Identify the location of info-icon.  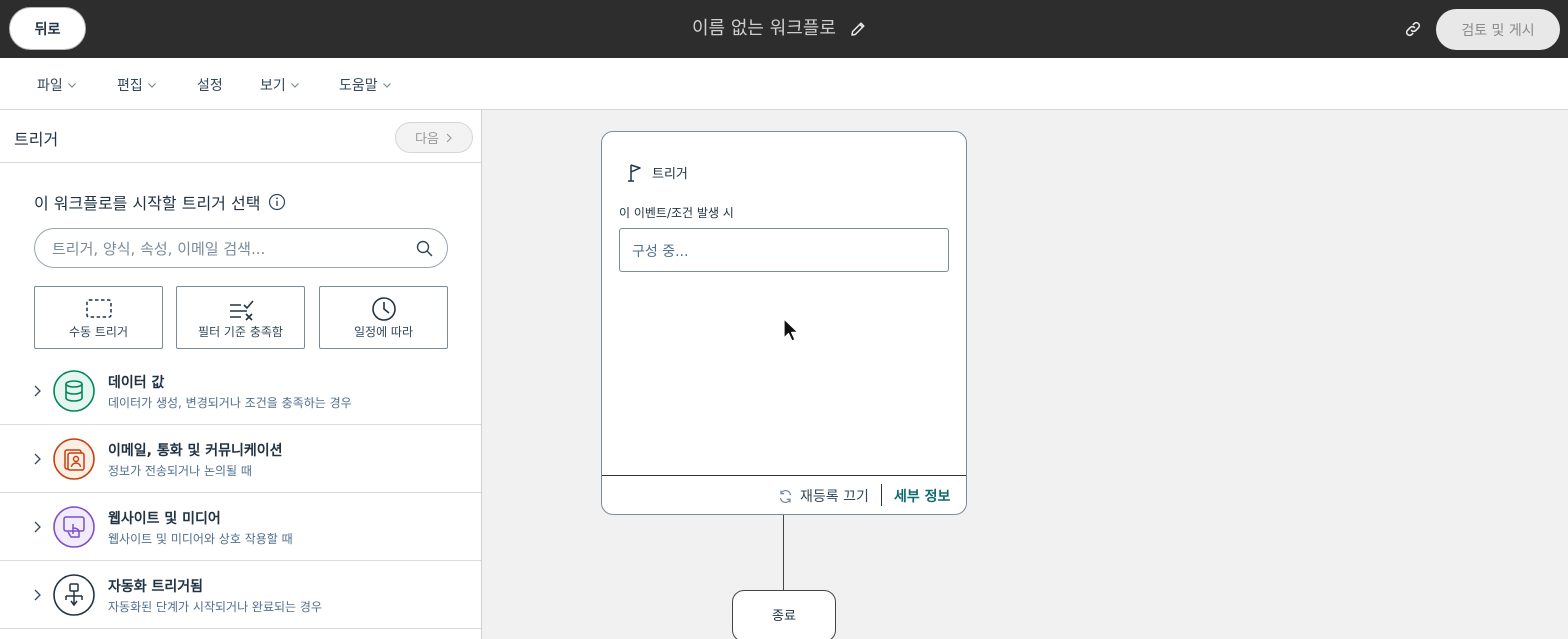
(277, 202).